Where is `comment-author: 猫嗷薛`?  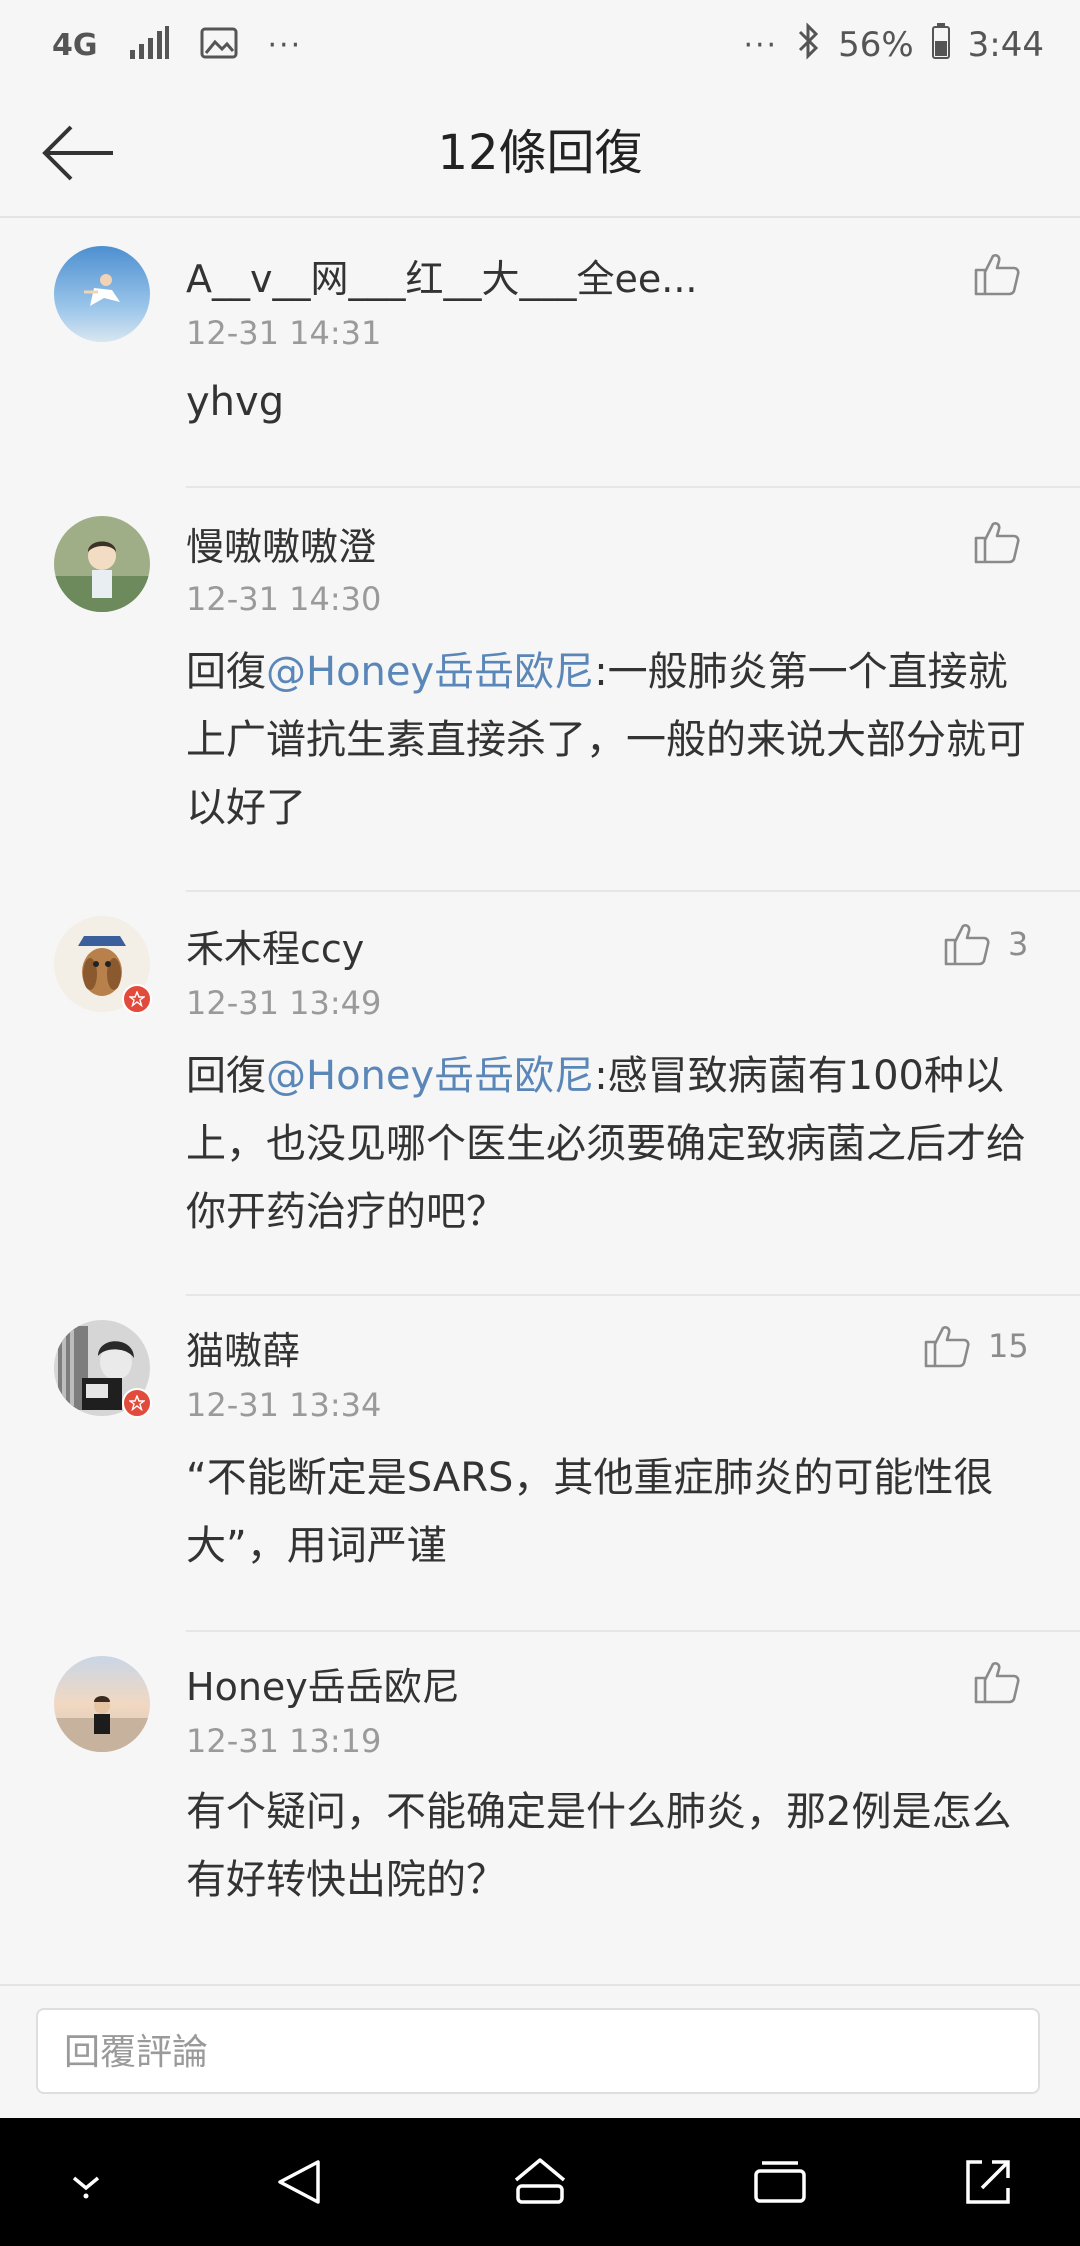 comment-author: 猫嗷薛 is located at coordinates (243, 1347).